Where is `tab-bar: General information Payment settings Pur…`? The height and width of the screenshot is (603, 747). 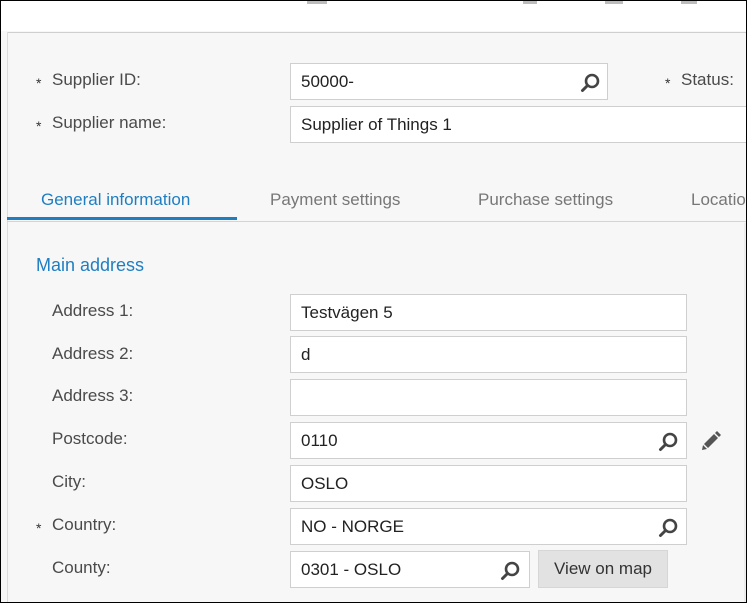
tab-bar: General information Payment settings Pur… is located at coordinates (376, 201).